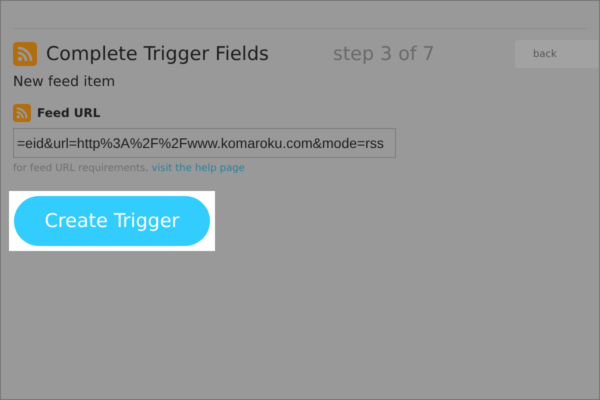  Describe the element at coordinates (204, 143) in the screenshot. I see `feed-url-field: =eid&url=http%3A%2F%2Fwww.komaroku.com&mode=rss` at that location.